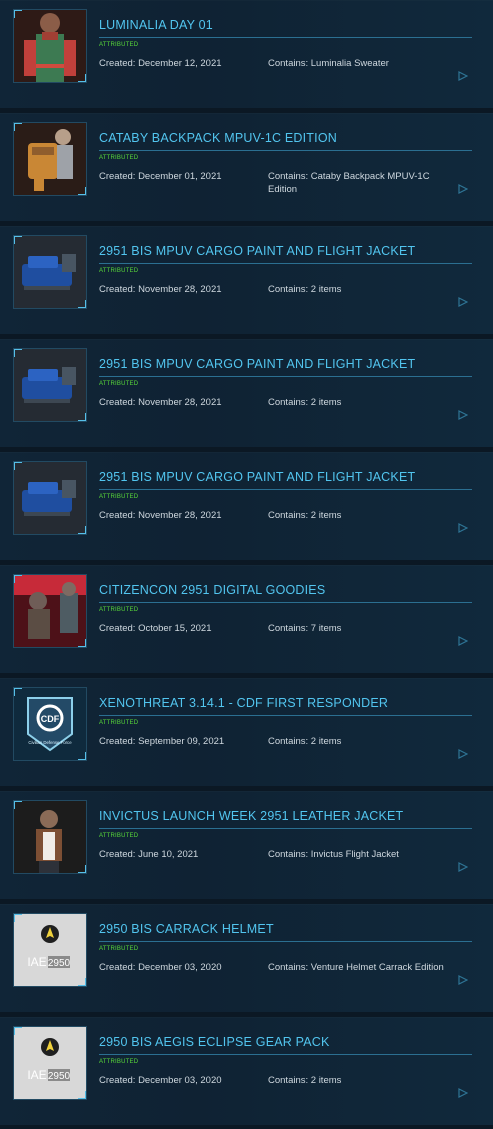  What do you see at coordinates (50, 742) in the screenshot?
I see `svg-text: Civilian Defense Force` at bounding box center [50, 742].